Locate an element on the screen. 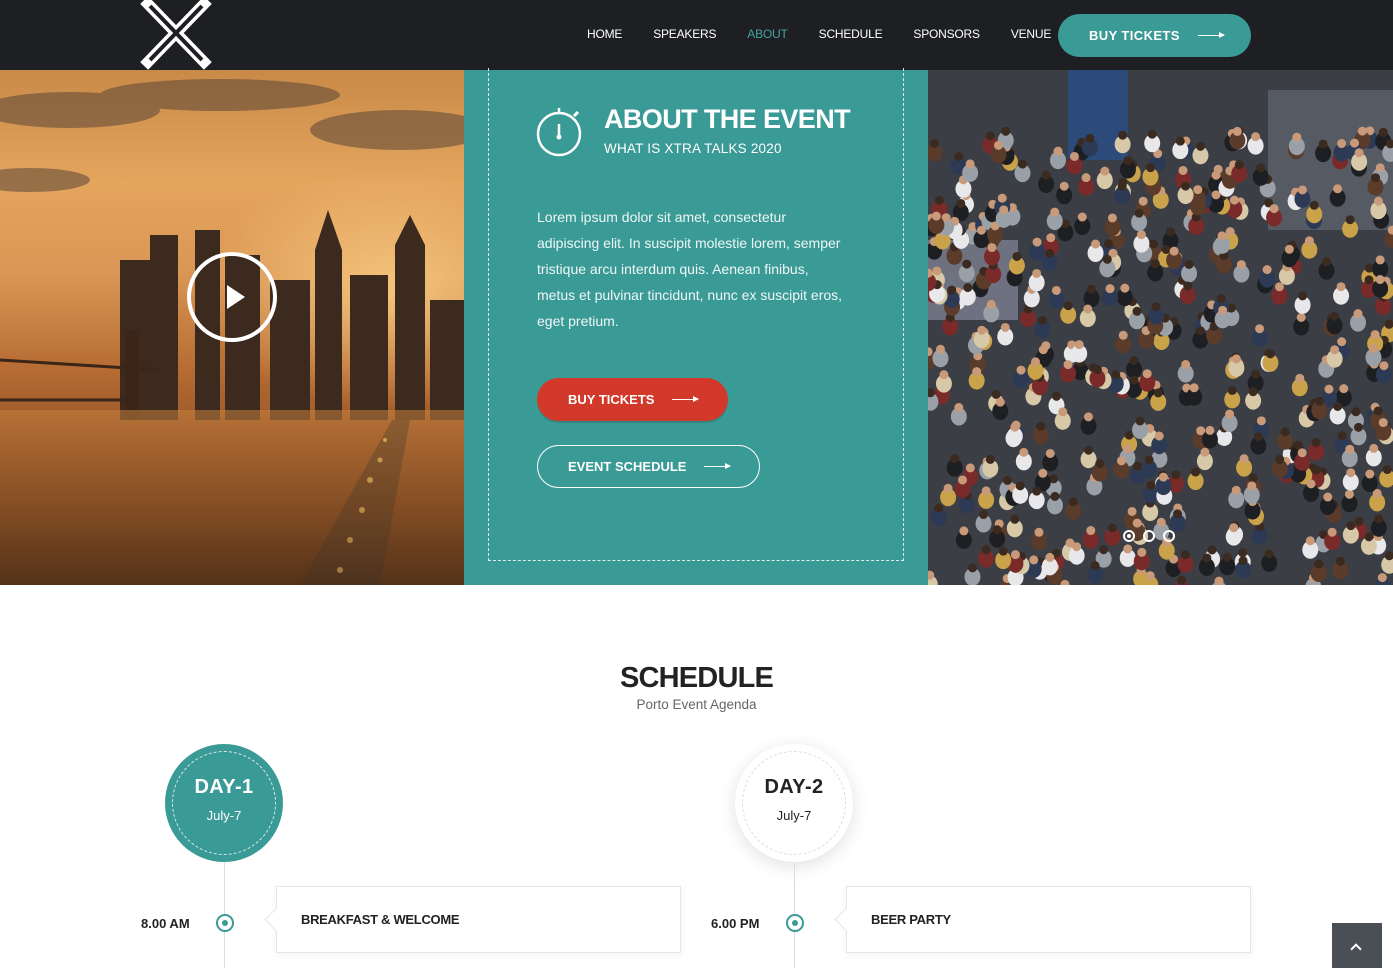 Image resolution: width=1393 pixels, height=968 pixels. header-buy-tickets-button: BUY TICKETS is located at coordinates (1154, 35).